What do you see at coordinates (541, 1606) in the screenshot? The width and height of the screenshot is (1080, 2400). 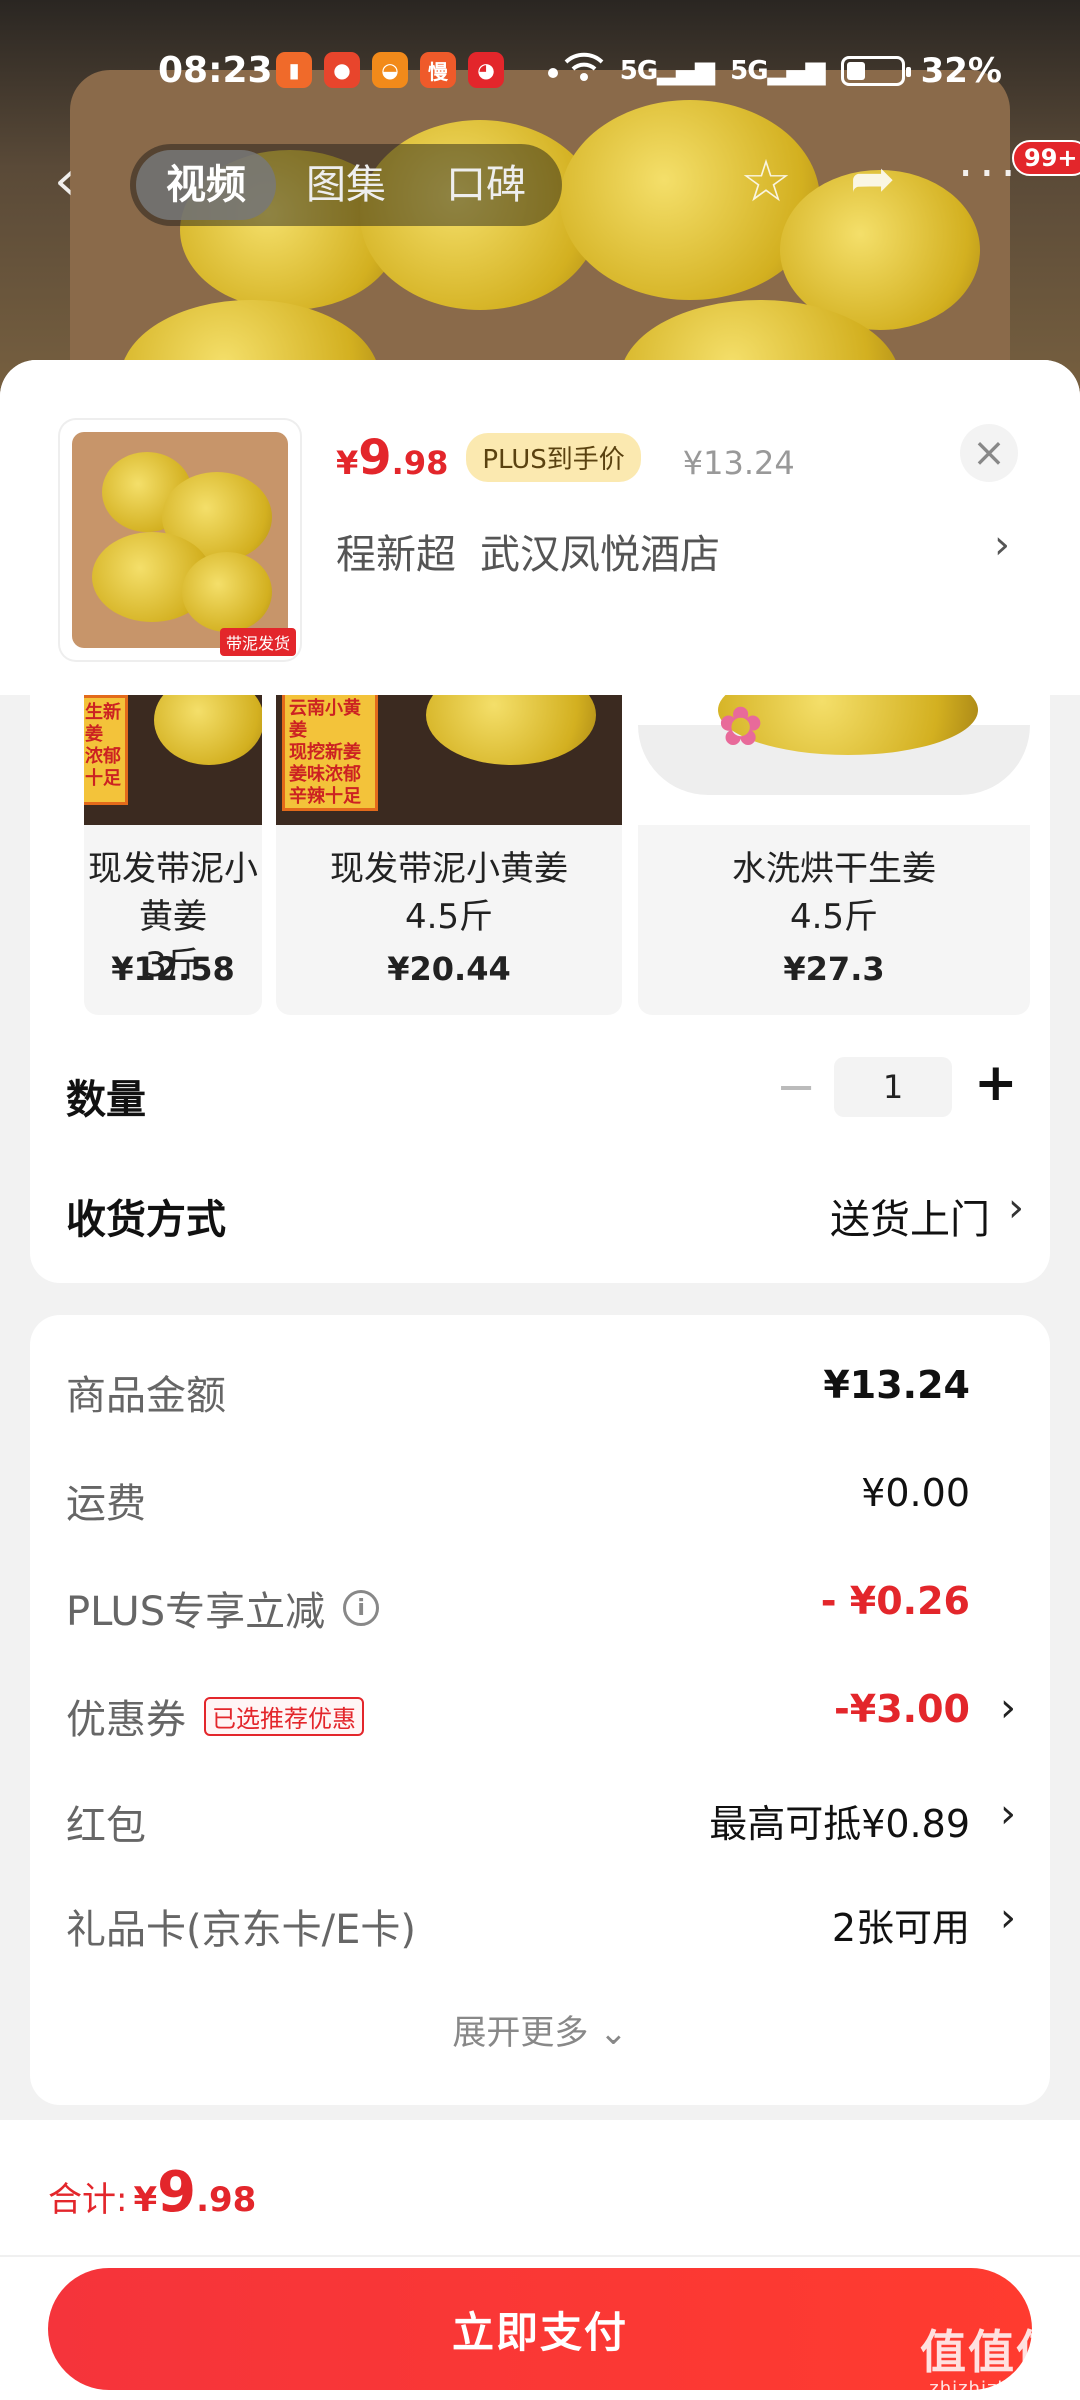 I see `plus-discount-row: PLUS专享立减 i - ¥0.26` at bounding box center [541, 1606].